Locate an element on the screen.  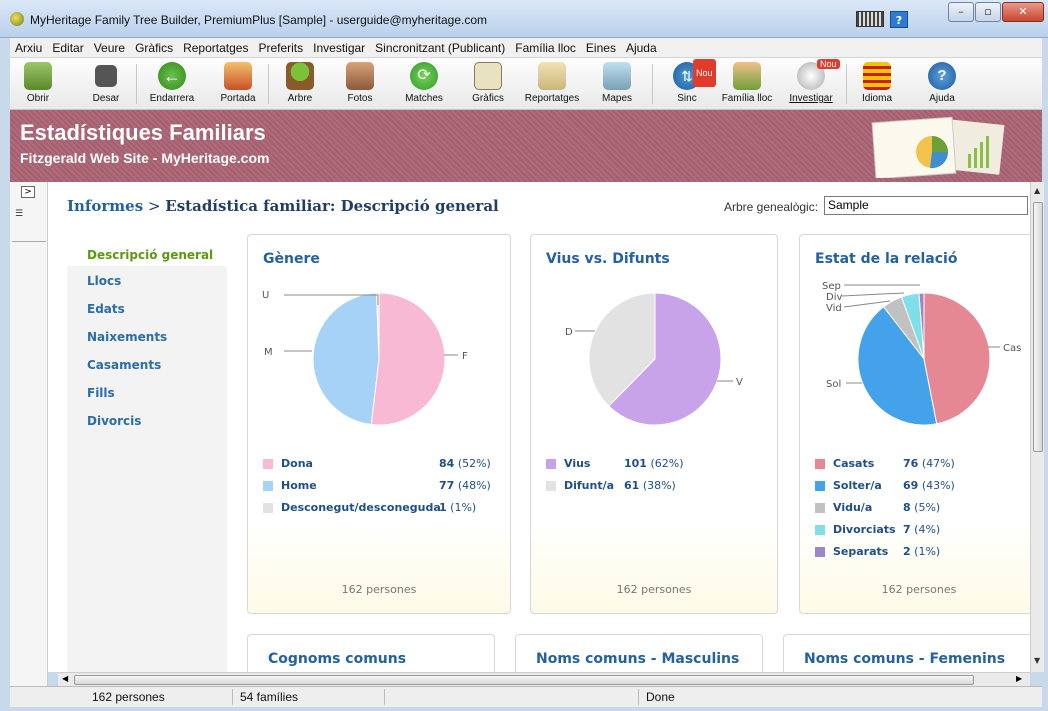
language-button: Idioma is located at coordinates (877, 82).